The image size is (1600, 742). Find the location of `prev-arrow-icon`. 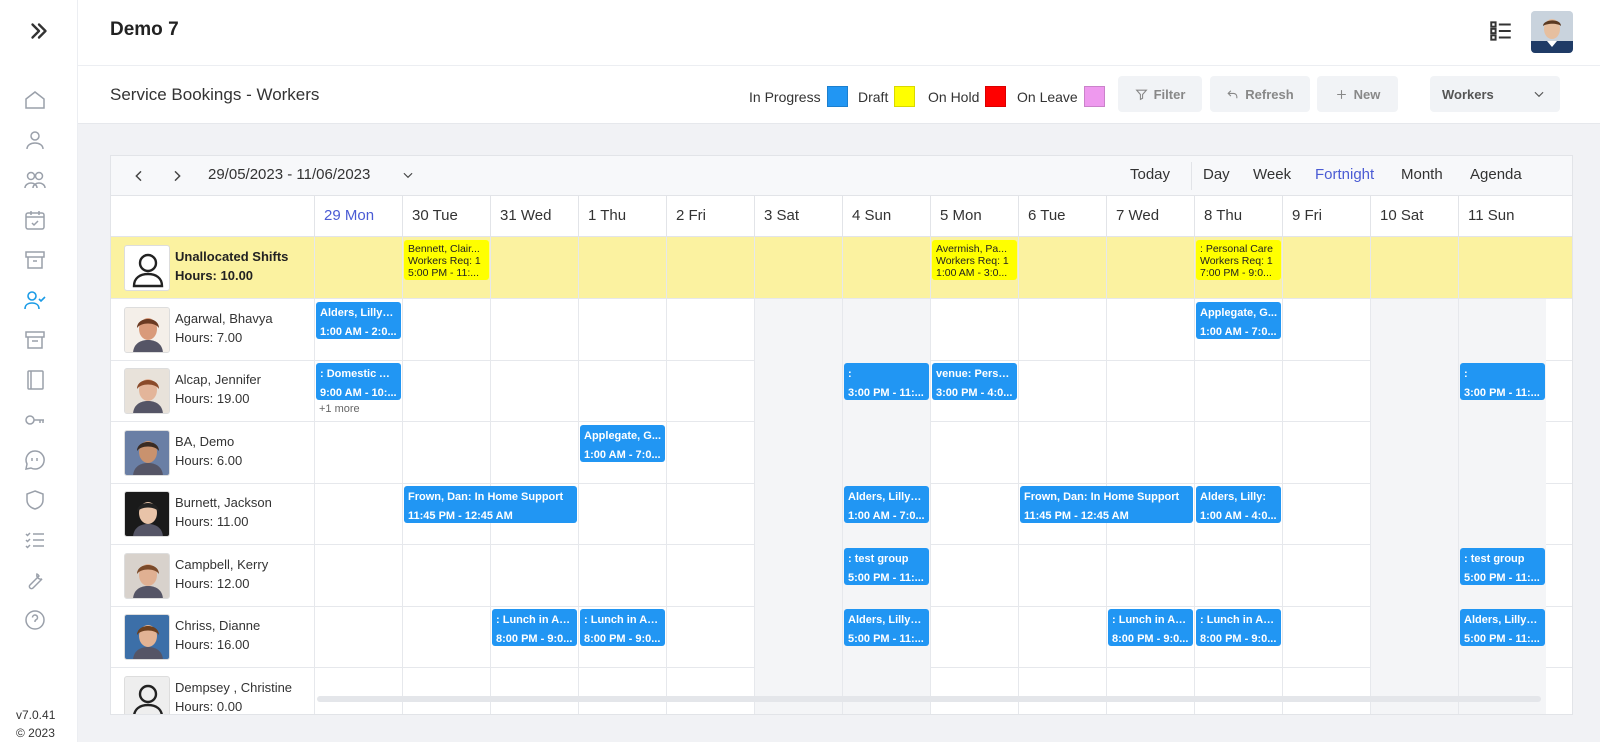

prev-arrow-icon is located at coordinates (139, 176).